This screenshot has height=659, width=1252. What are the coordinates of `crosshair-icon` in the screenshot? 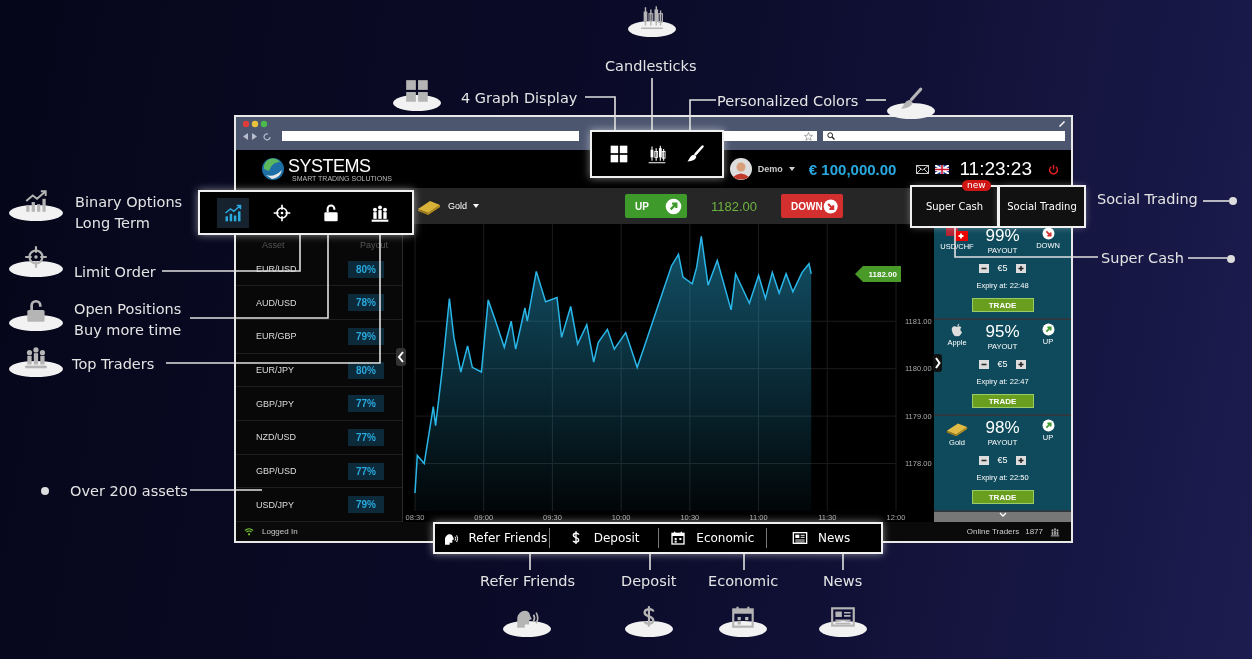 It's located at (281, 212).